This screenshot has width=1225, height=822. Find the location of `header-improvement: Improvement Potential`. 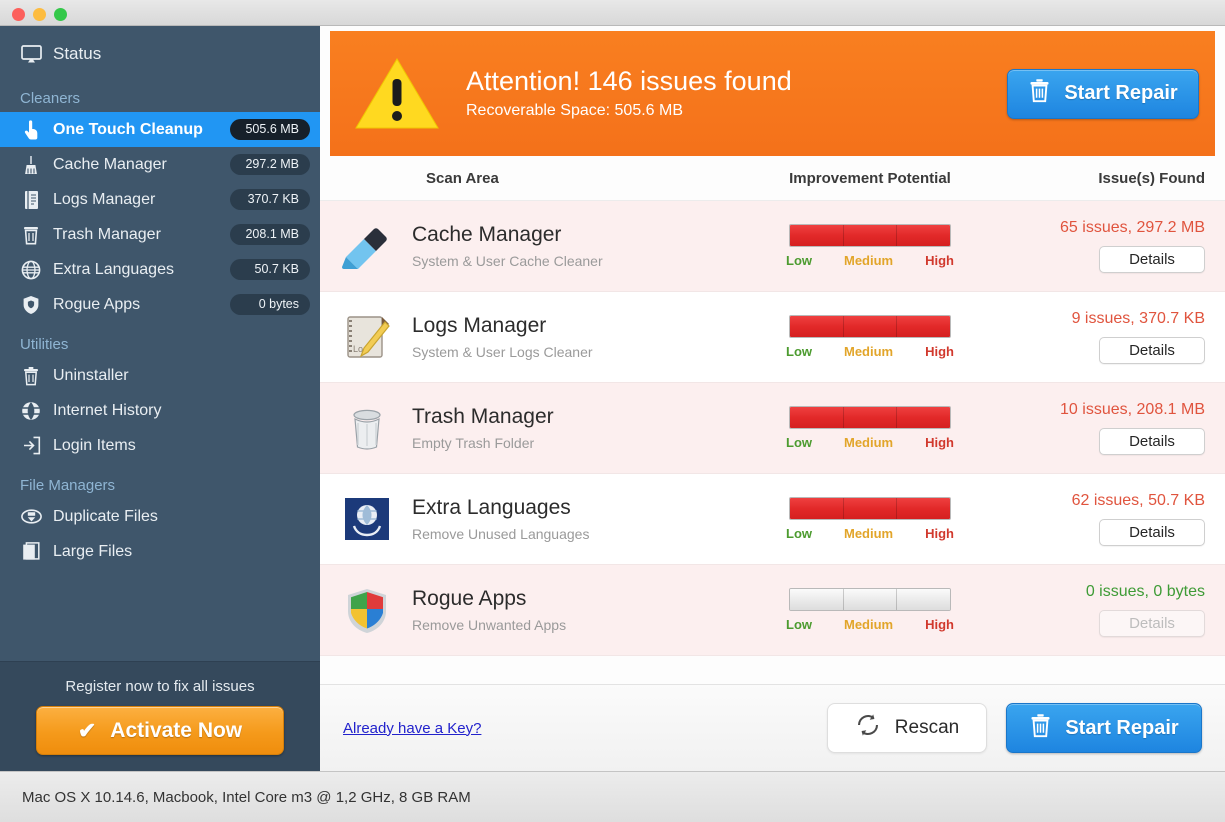

header-improvement: Improvement Potential is located at coordinates (870, 178).